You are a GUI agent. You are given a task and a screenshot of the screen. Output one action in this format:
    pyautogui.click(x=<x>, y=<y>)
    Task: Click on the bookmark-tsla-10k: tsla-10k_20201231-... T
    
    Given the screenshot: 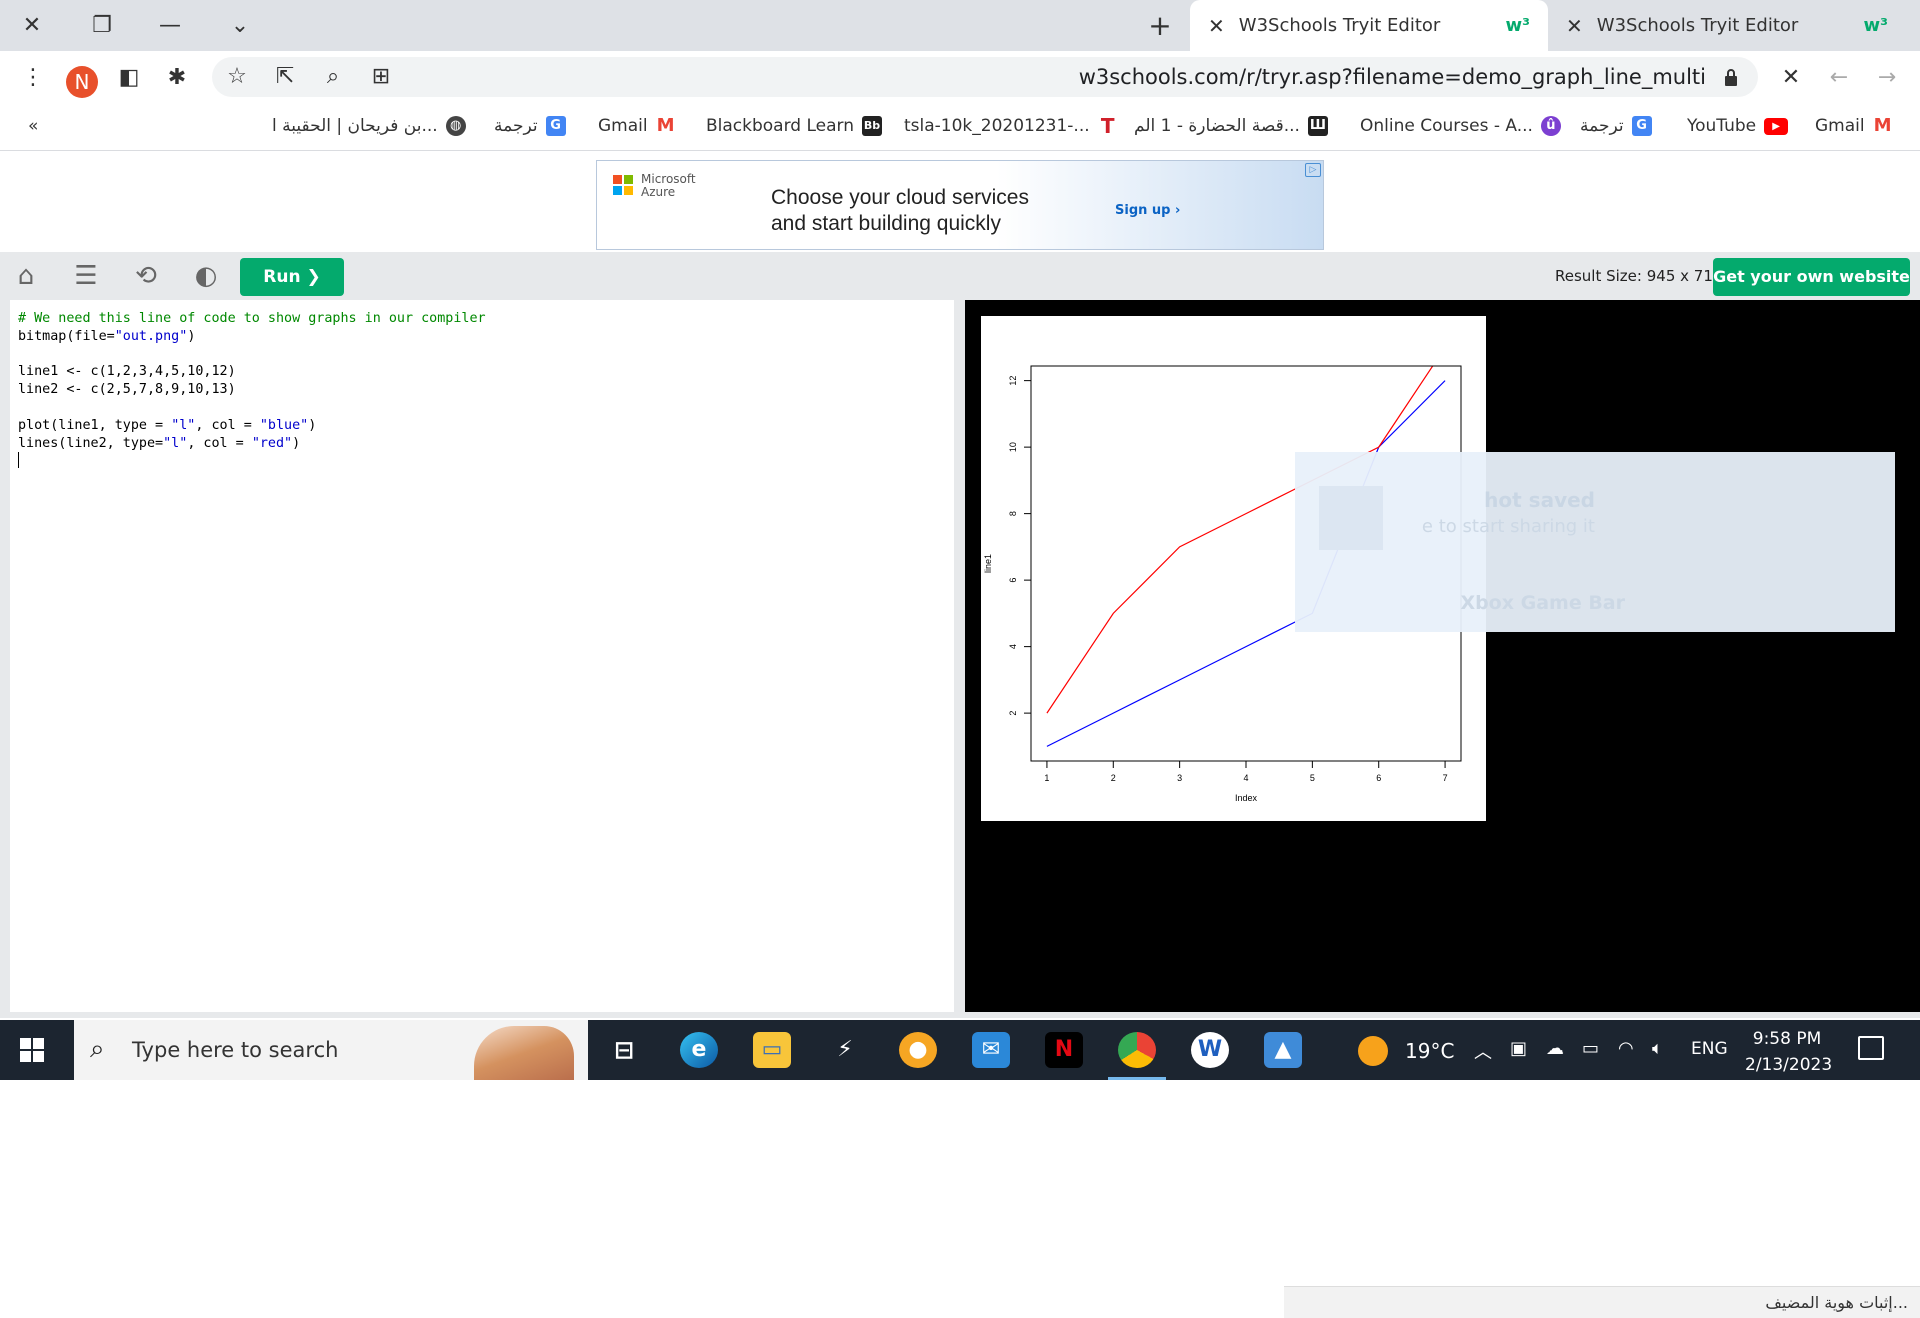 What is the action you would take?
    pyautogui.click(x=1011, y=126)
    